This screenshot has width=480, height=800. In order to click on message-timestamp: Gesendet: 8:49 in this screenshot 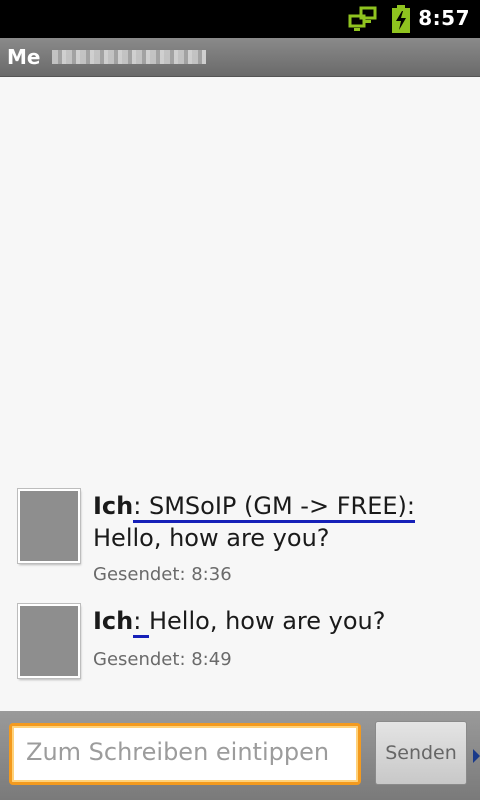, I will do `click(162, 659)`.